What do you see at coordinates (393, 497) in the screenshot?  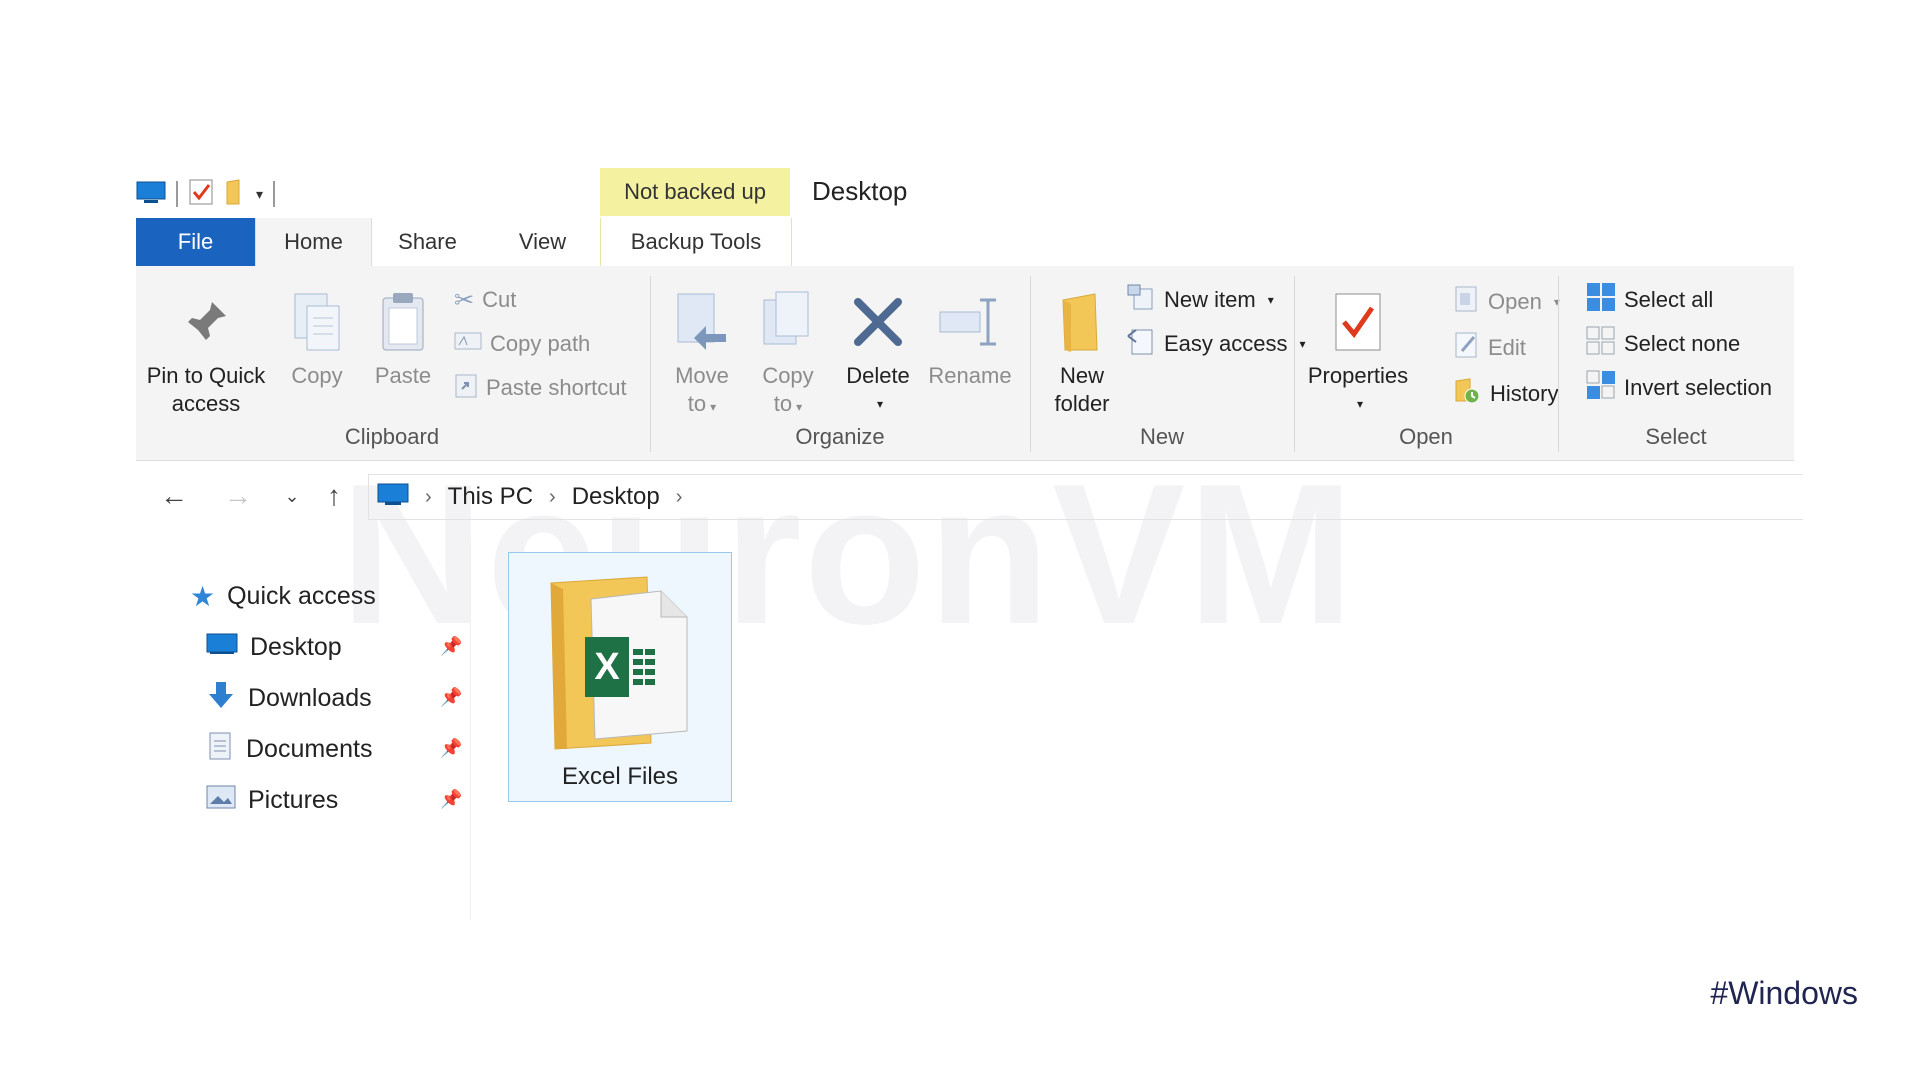 I see `this-pc-icon` at bounding box center [393, 497].